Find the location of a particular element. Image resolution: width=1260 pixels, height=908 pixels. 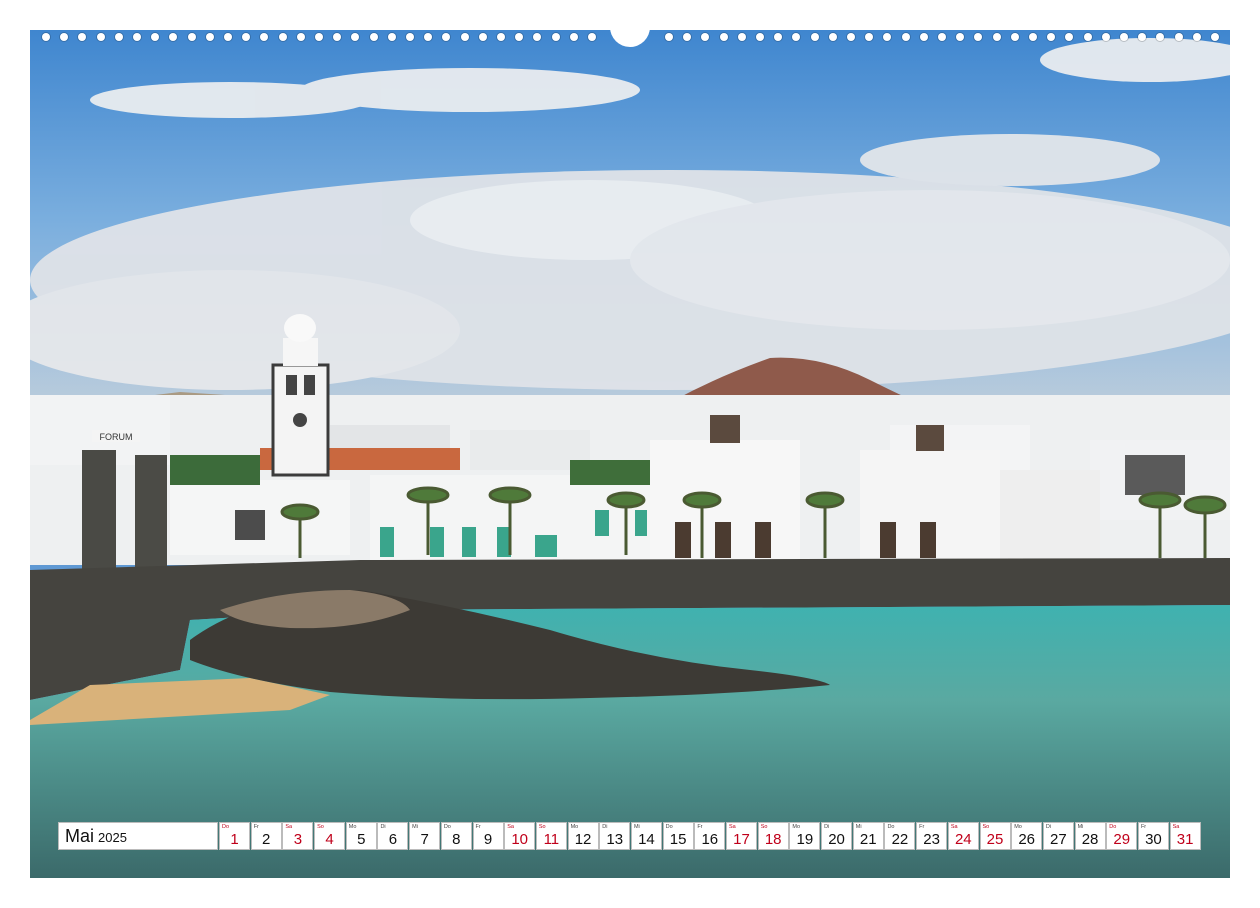

day-cell: So 18 is located at coordinates (773, 836).